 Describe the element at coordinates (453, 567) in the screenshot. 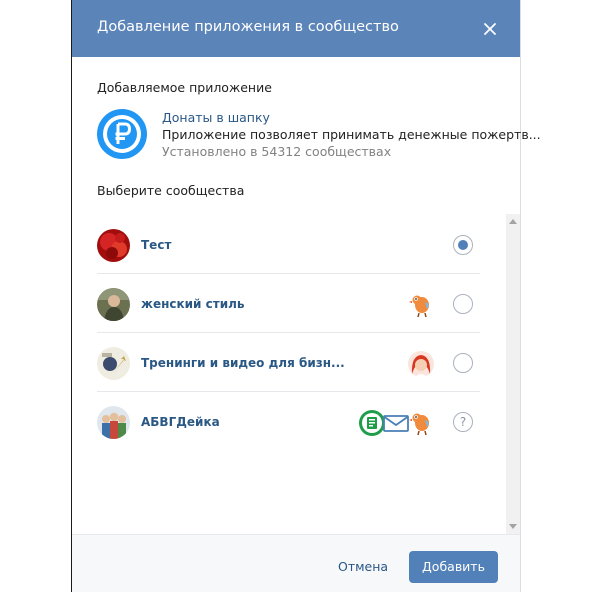

I see `add-button: Добавить` at that location.